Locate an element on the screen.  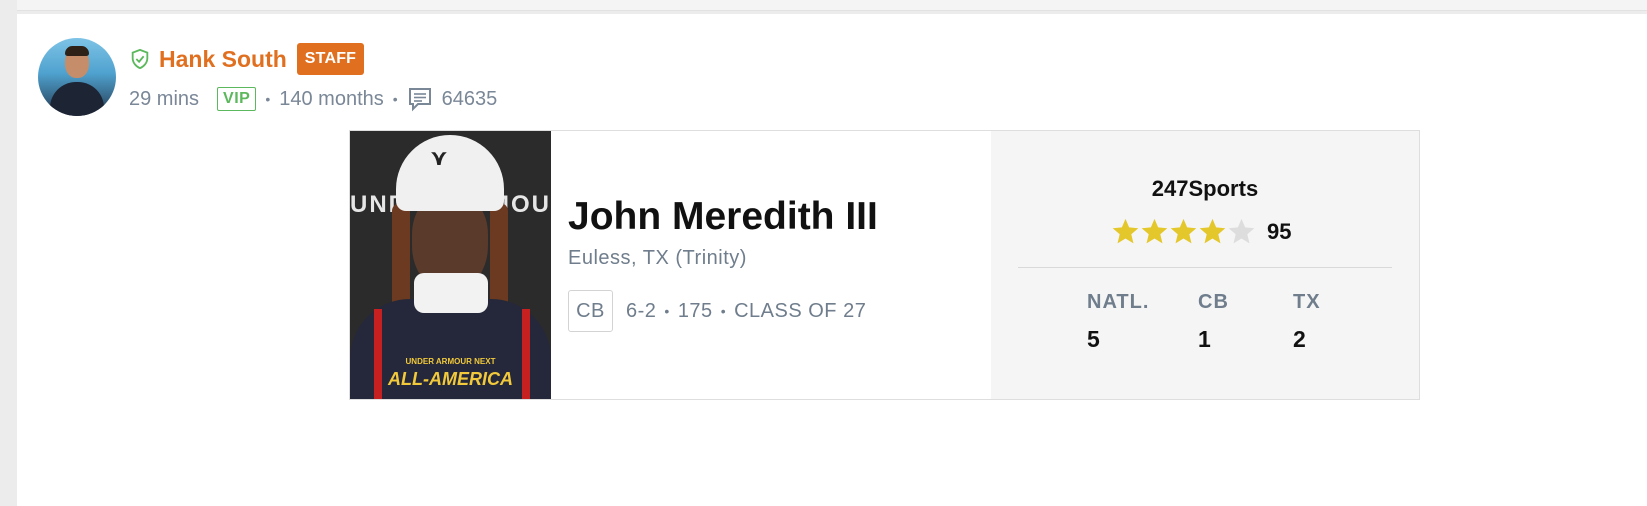
player-weight: 175 is located at coordinates (695, 310).